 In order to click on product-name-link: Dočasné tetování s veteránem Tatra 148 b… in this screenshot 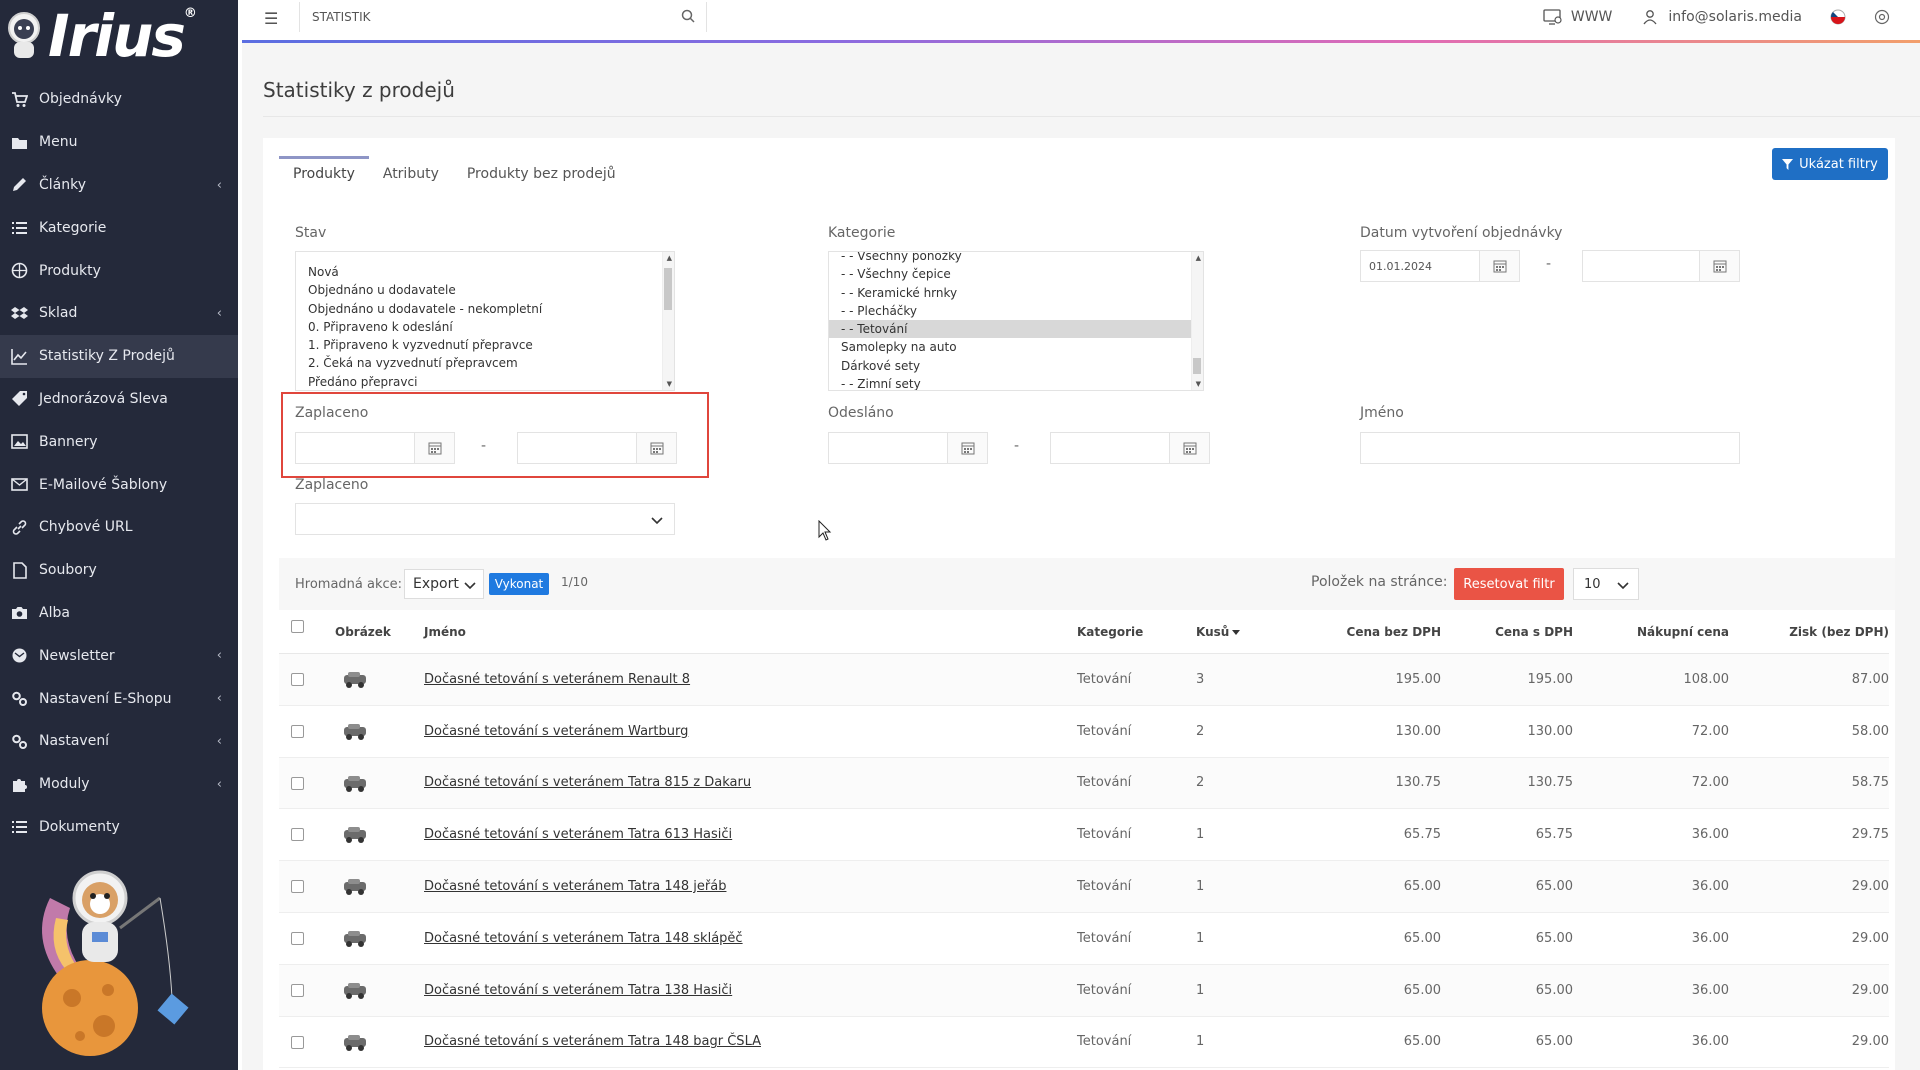, I will do `click(592, 1041)`.